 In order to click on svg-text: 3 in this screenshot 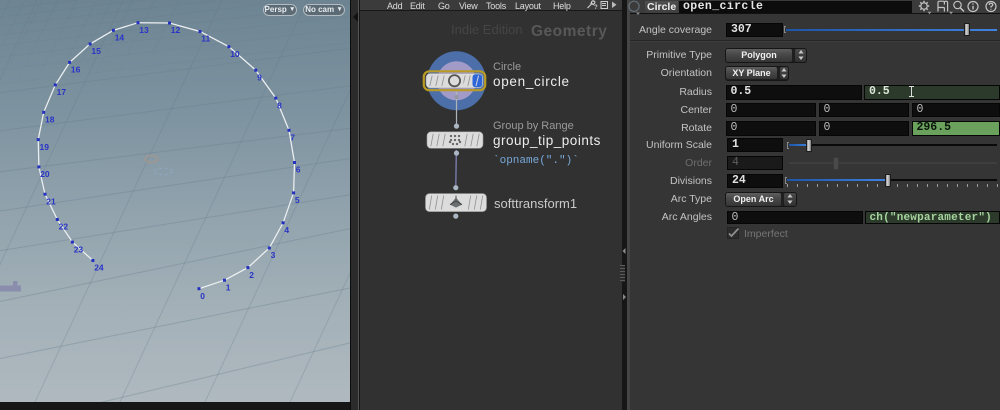, I will do `click(273, 255)`.